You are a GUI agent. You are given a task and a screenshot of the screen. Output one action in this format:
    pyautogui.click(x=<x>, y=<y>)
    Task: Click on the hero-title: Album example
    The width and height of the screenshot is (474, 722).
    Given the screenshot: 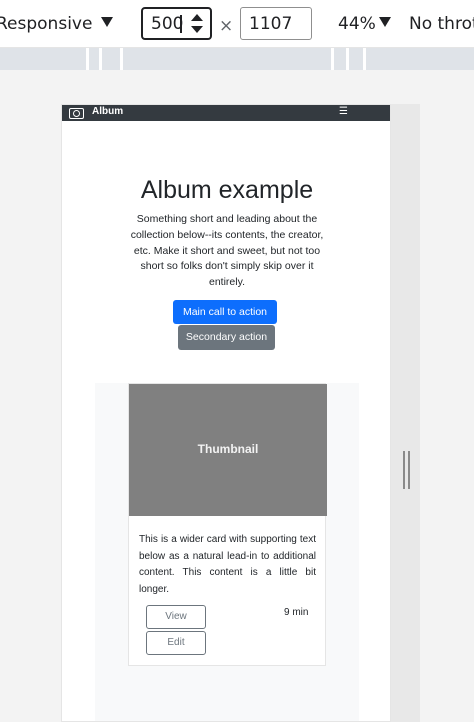 What is the action you would take?
    pyautogui.click(x=227, y=190)
    